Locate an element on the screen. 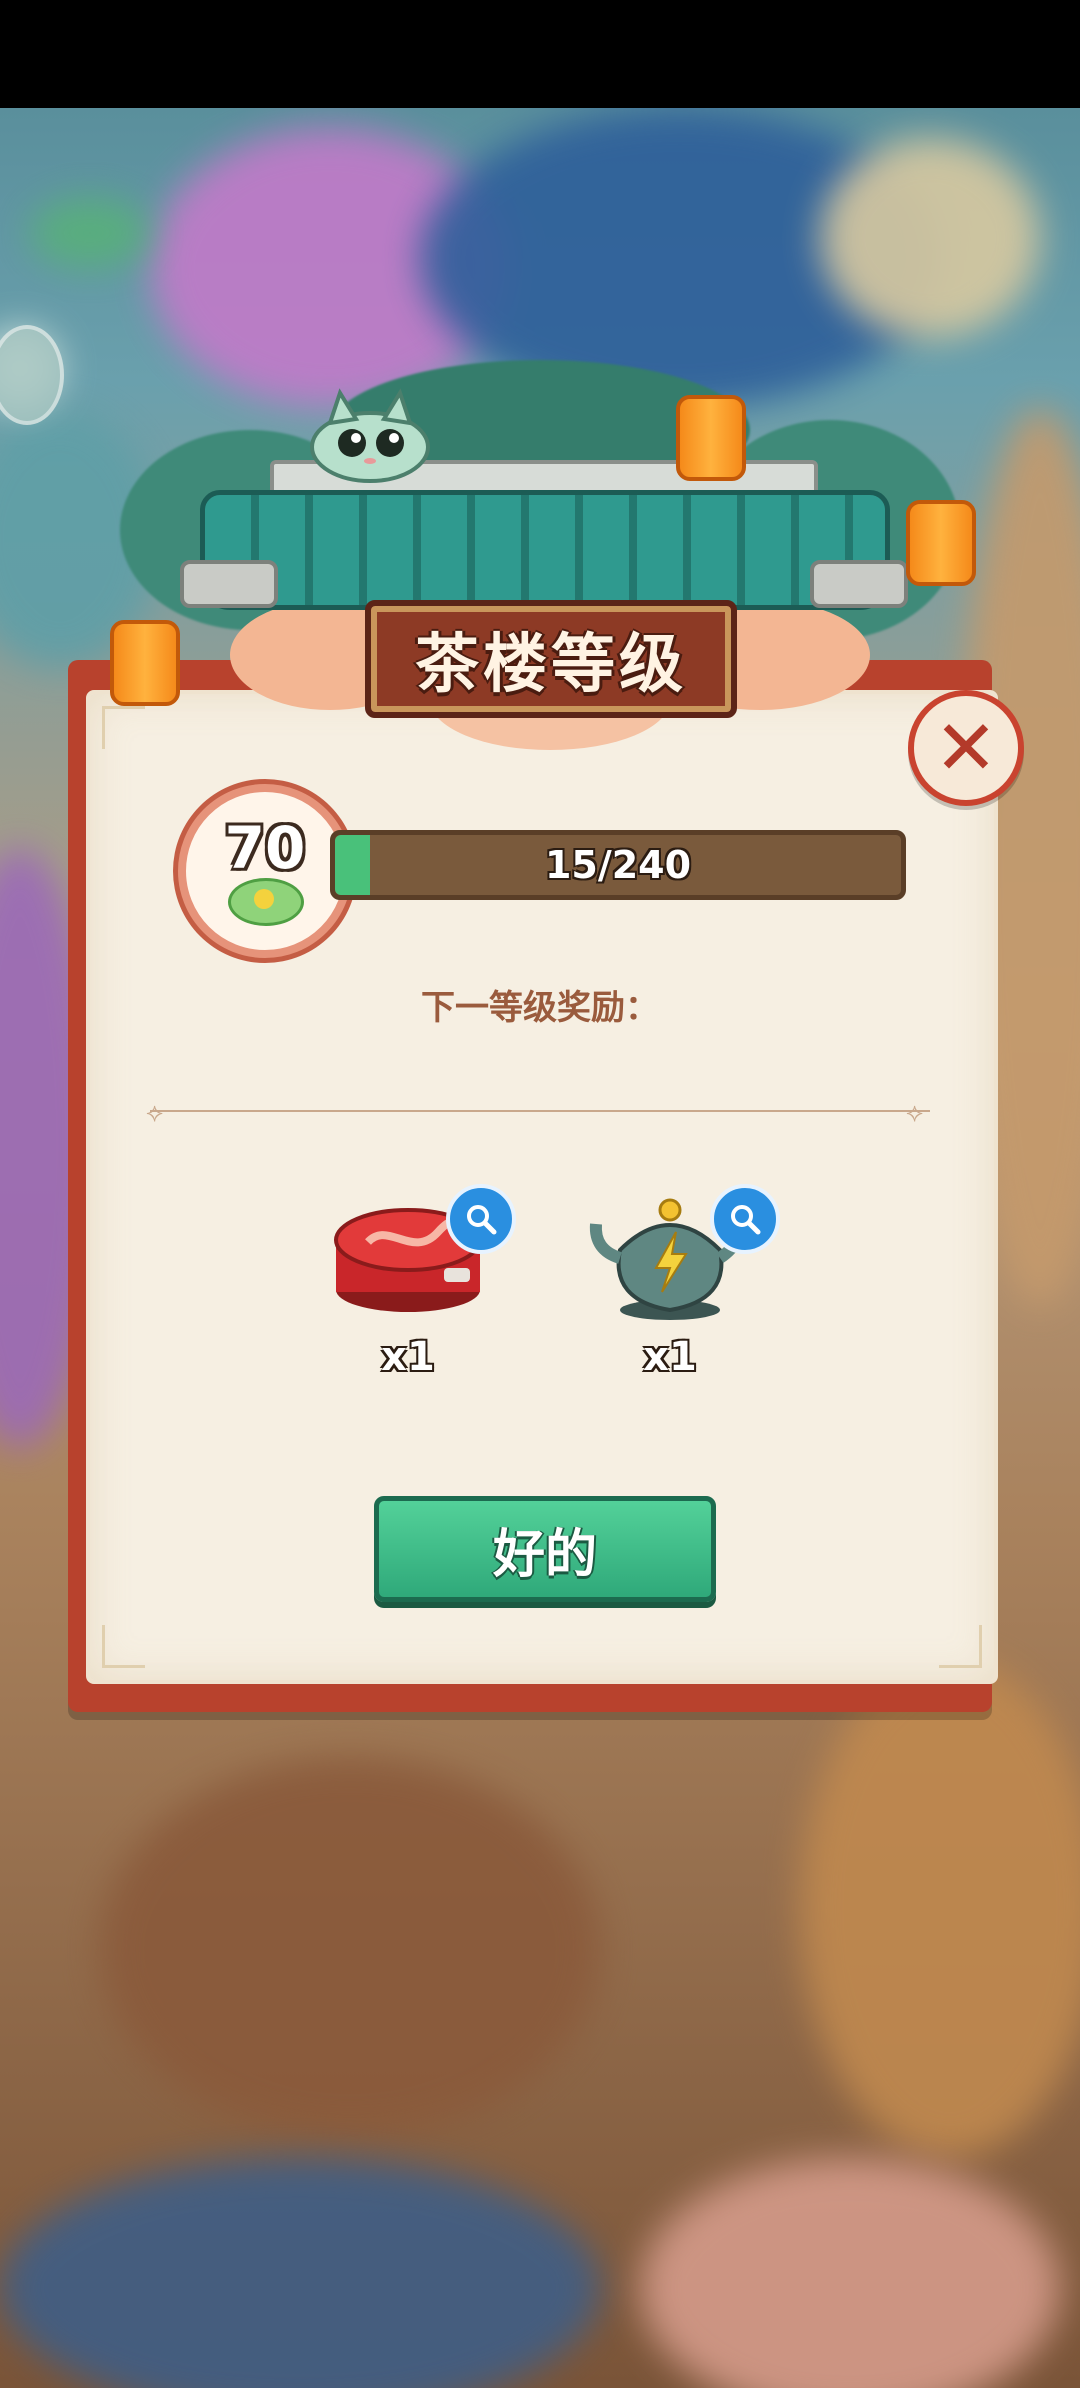 The width and height of the screenshot is (1080, 2388). ok-button-label: 好的 is located at coordinates (544, 1554).